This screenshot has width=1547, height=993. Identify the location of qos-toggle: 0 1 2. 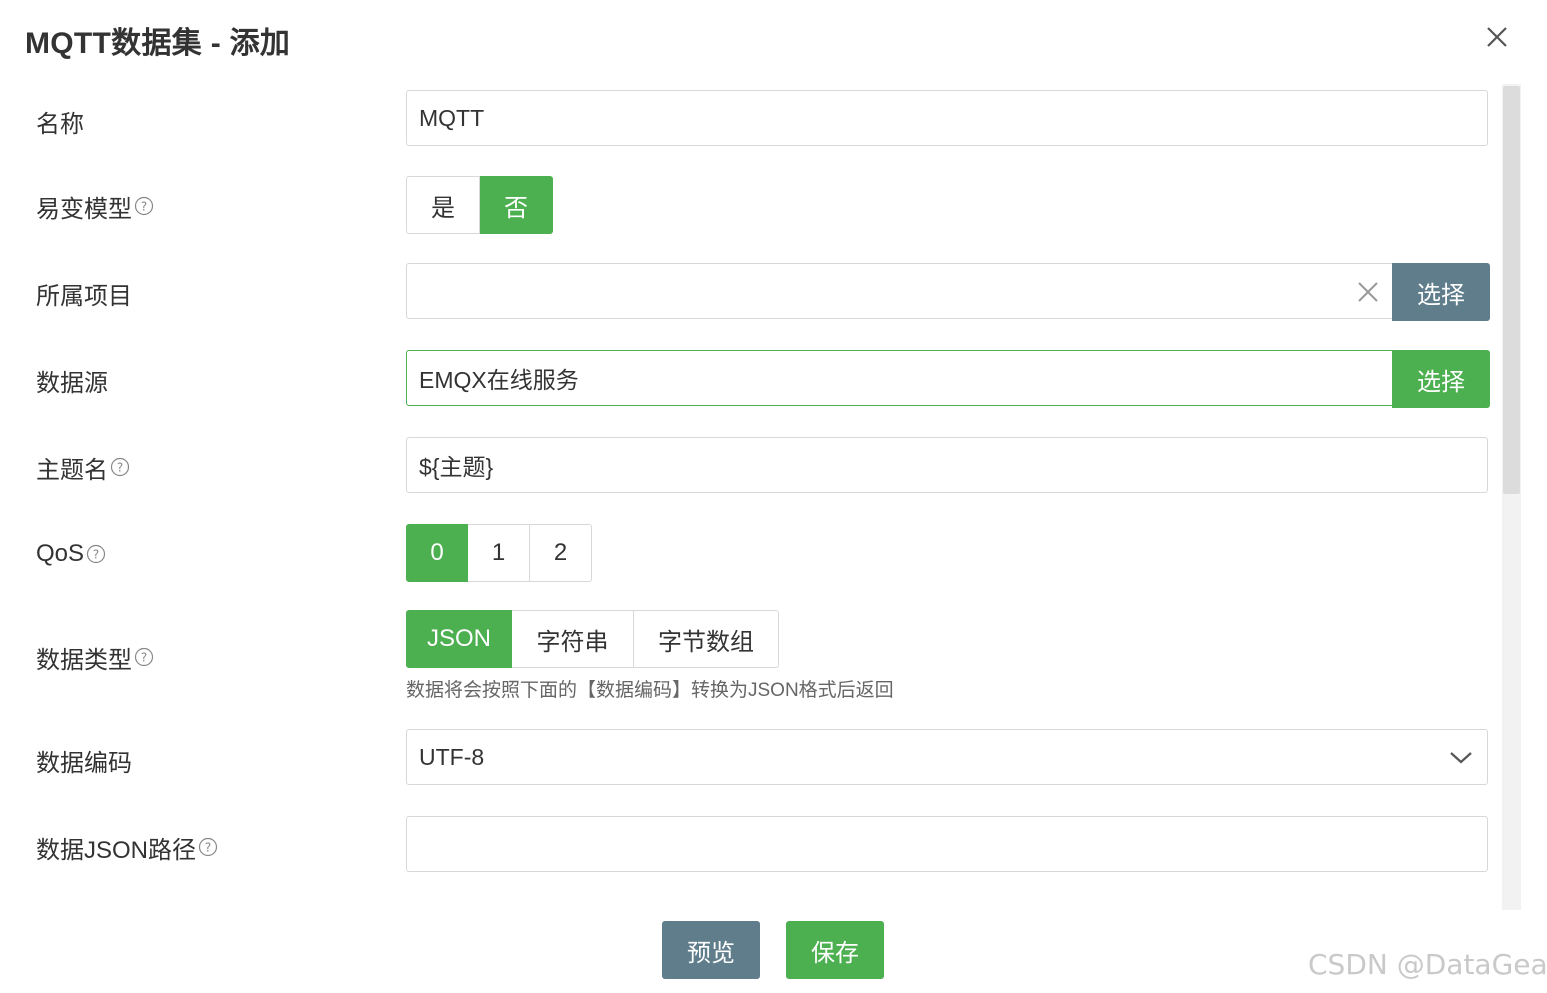
(499, 553).